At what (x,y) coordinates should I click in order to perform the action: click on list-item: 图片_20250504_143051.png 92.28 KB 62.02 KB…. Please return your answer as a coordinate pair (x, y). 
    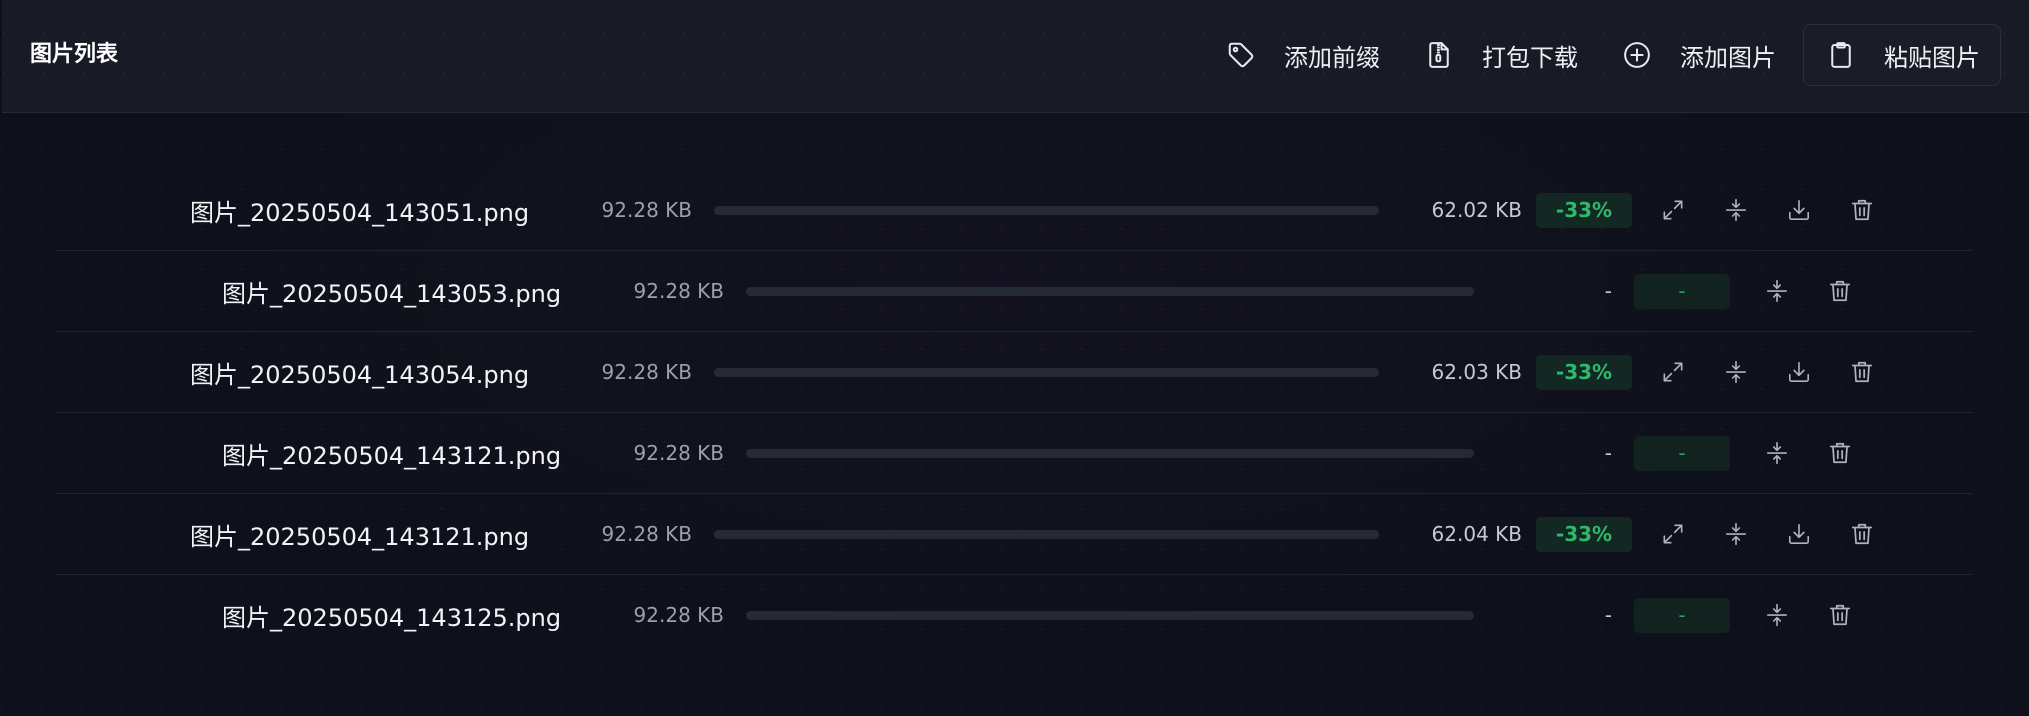
    Looking at the image, I should click on (1014, 210).